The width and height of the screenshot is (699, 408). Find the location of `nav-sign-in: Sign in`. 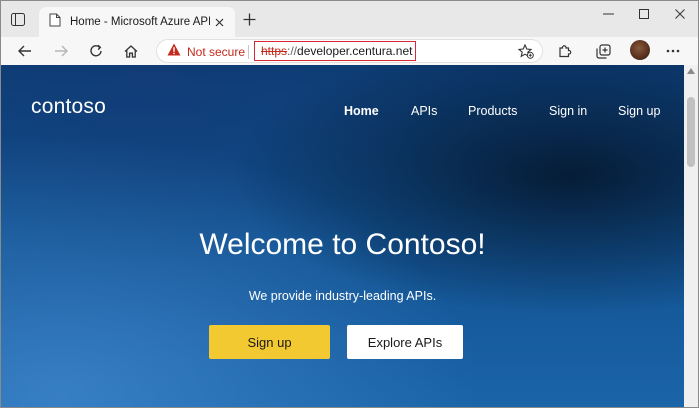

nav-sign-in: Sign in is located at coordinates (568, 111).